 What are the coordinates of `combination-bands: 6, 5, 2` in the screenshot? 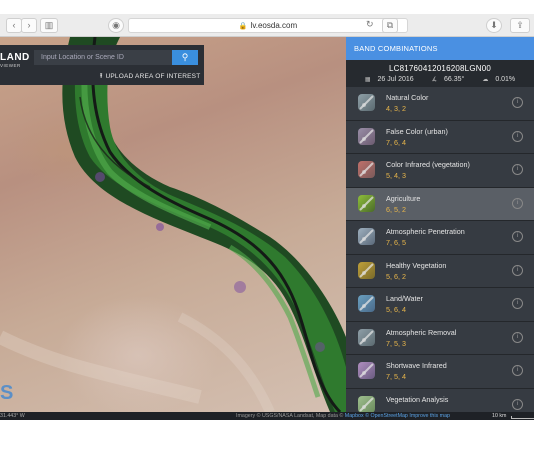 It's located at (396, 209).